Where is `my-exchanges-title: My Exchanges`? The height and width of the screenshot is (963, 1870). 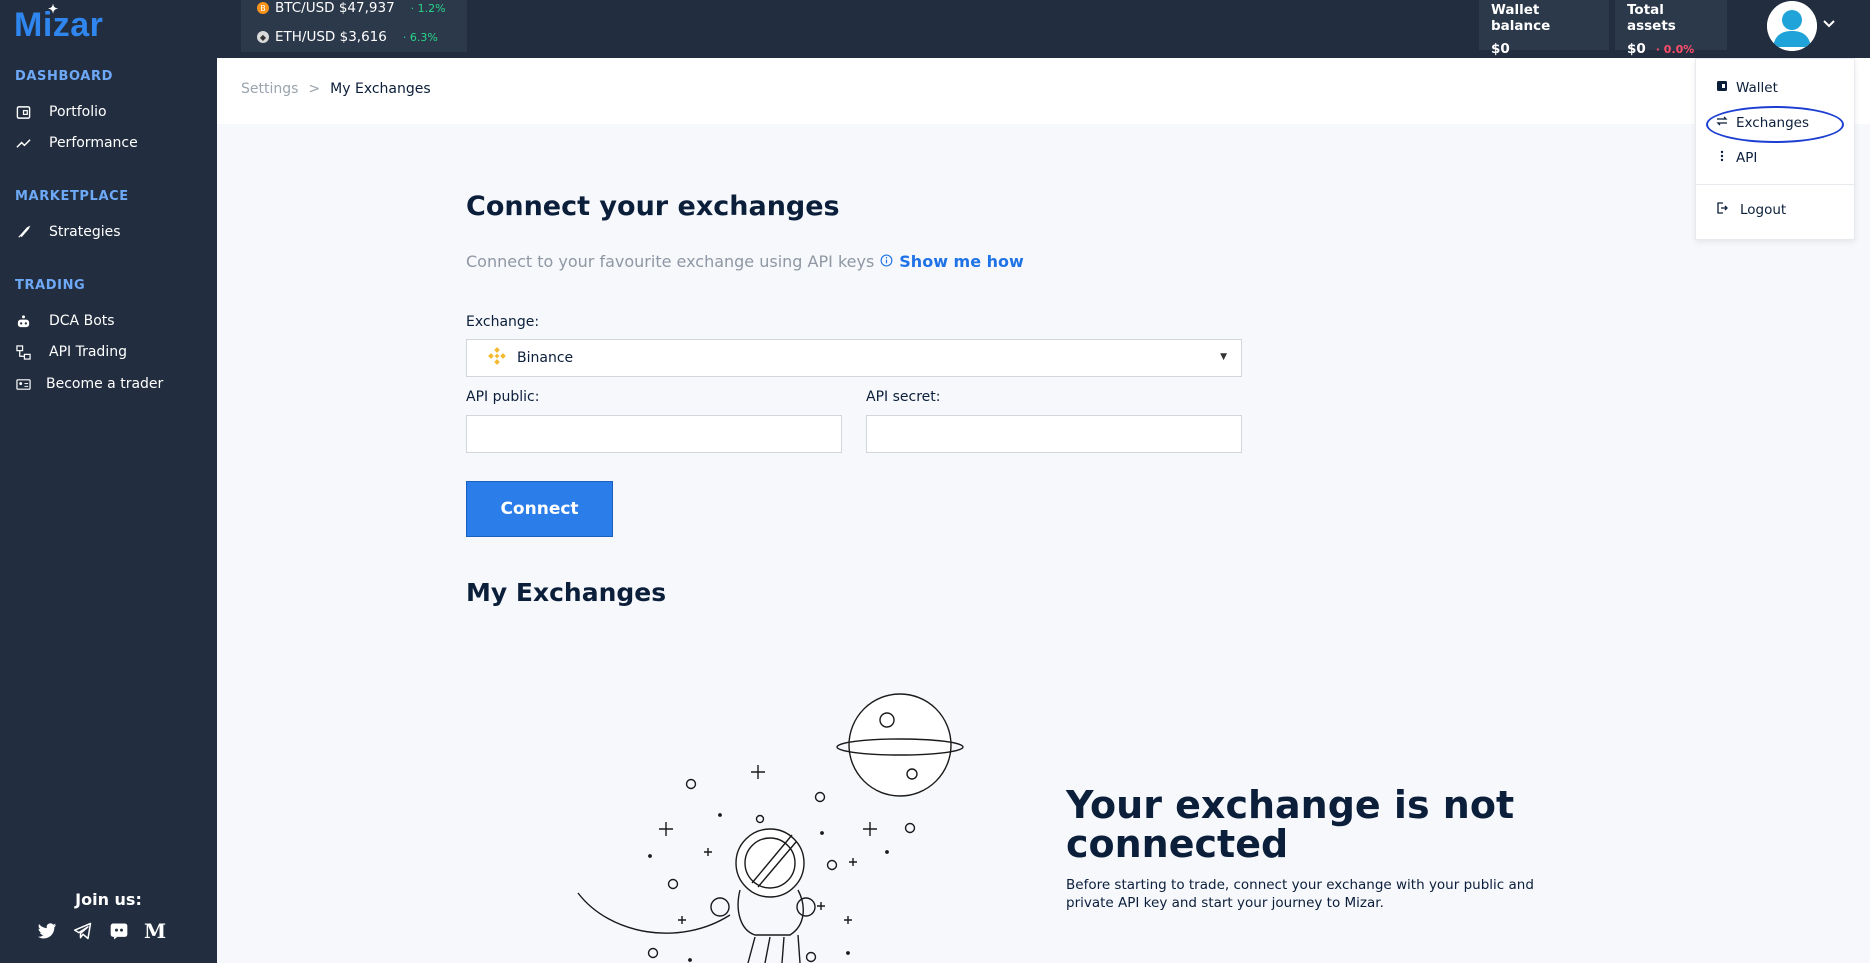 my-exchanges-title: My Exchanges is located at coordinates (566, 592).